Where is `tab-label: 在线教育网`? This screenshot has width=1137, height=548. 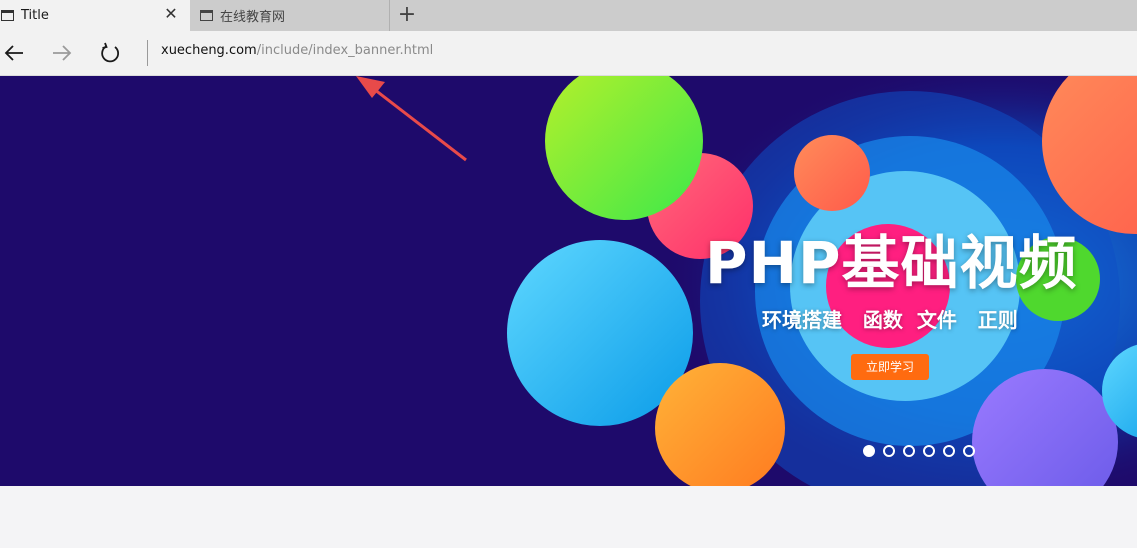
tab-label: 在线教育网 is located at coordinates (253, 17).